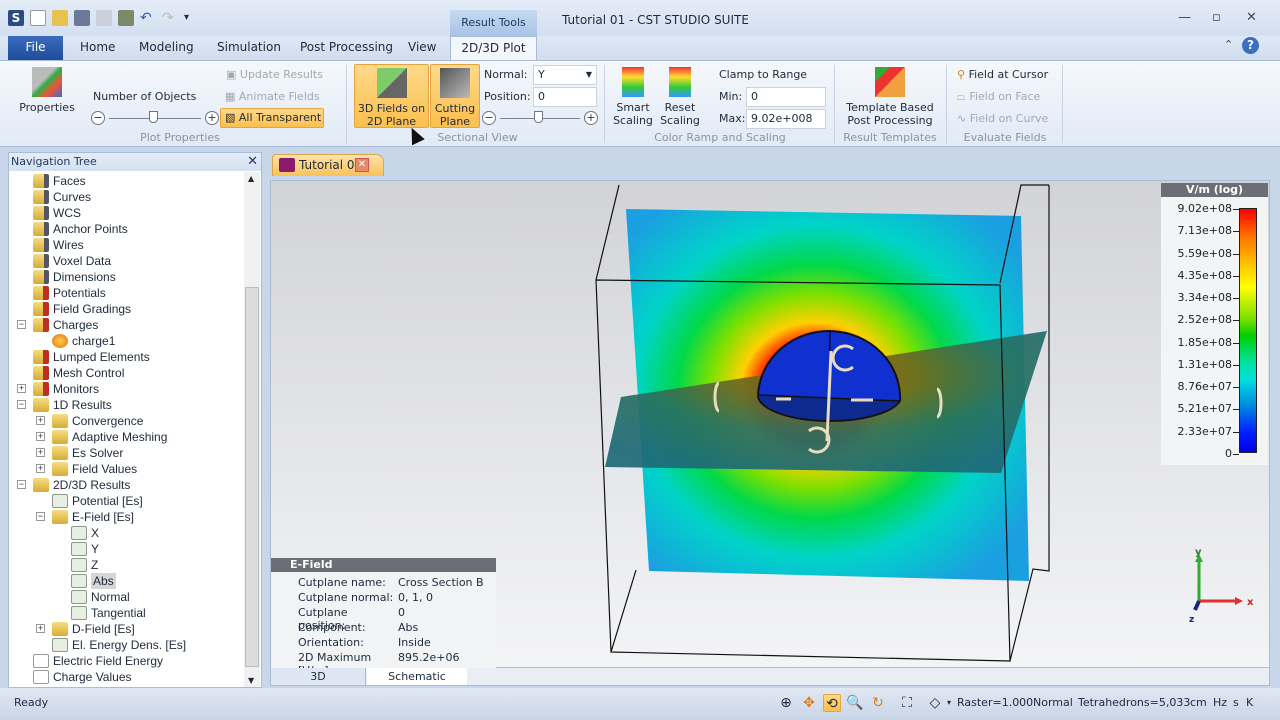 The image size is (1280, 720). What do you see at coordinates (949, 703) in the screenshot?
I see `chevron-down-icon: ▾` at bounding box center [949, 703].